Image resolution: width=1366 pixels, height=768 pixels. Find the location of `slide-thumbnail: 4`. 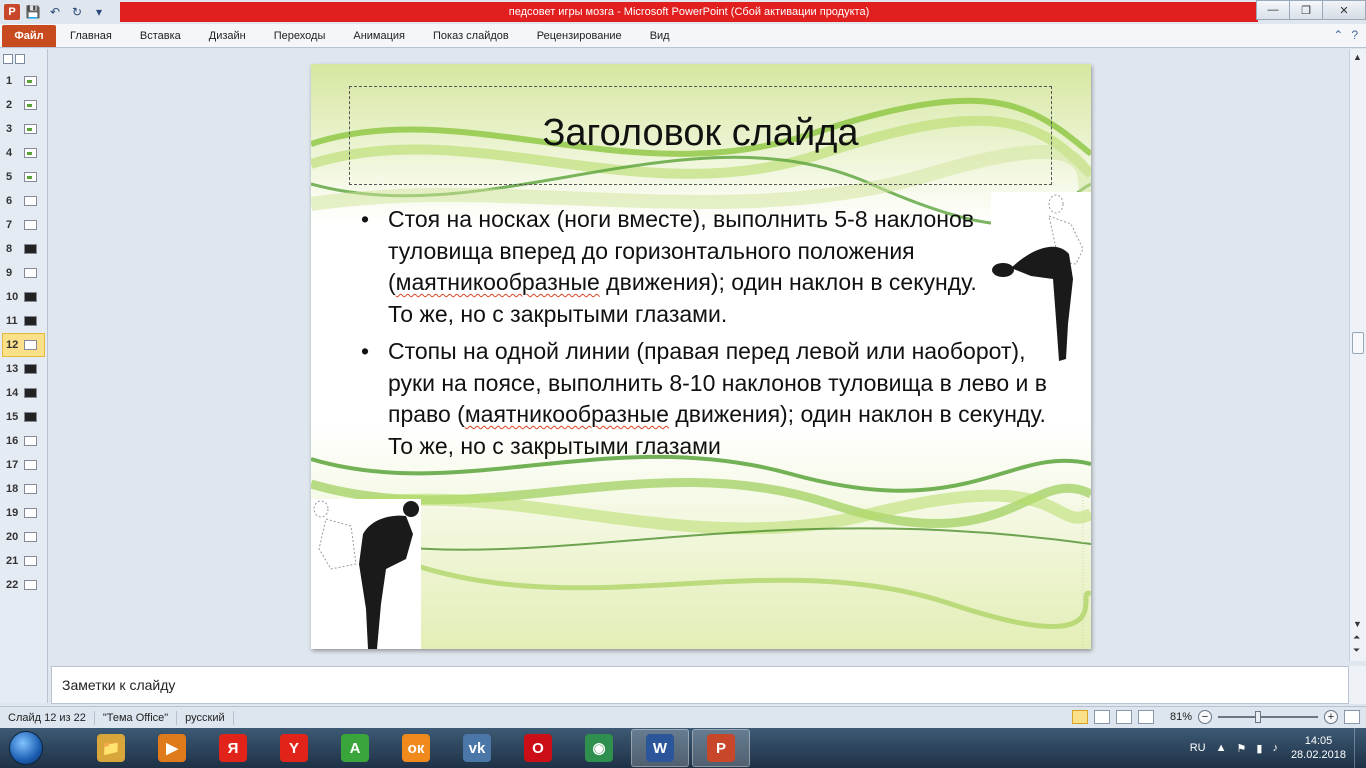

slide-thumbnail: 4 is located at coordinates (23, 153).